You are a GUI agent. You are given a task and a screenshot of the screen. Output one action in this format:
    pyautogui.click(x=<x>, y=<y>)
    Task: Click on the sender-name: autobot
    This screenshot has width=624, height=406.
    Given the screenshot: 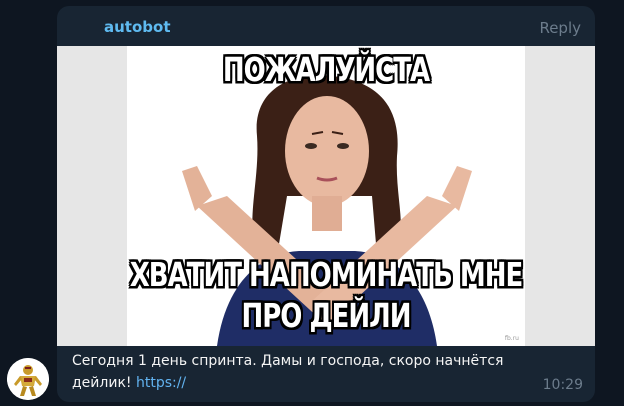 What is the action you would take?
    pyautogui.click(x=137, y=27)
    